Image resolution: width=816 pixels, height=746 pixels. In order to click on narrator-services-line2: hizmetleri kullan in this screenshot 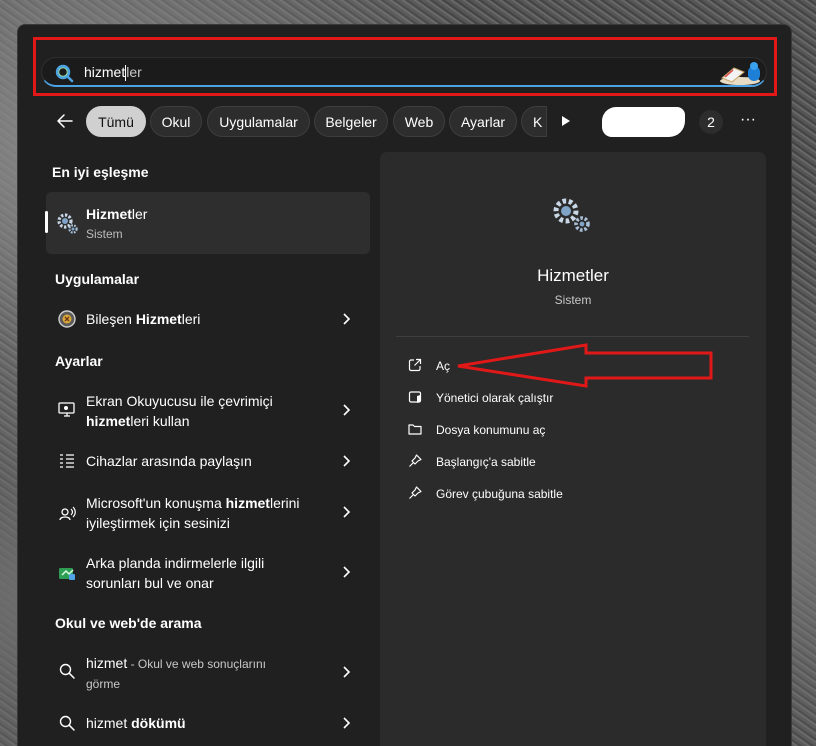, I will do `click(137, 421)`.